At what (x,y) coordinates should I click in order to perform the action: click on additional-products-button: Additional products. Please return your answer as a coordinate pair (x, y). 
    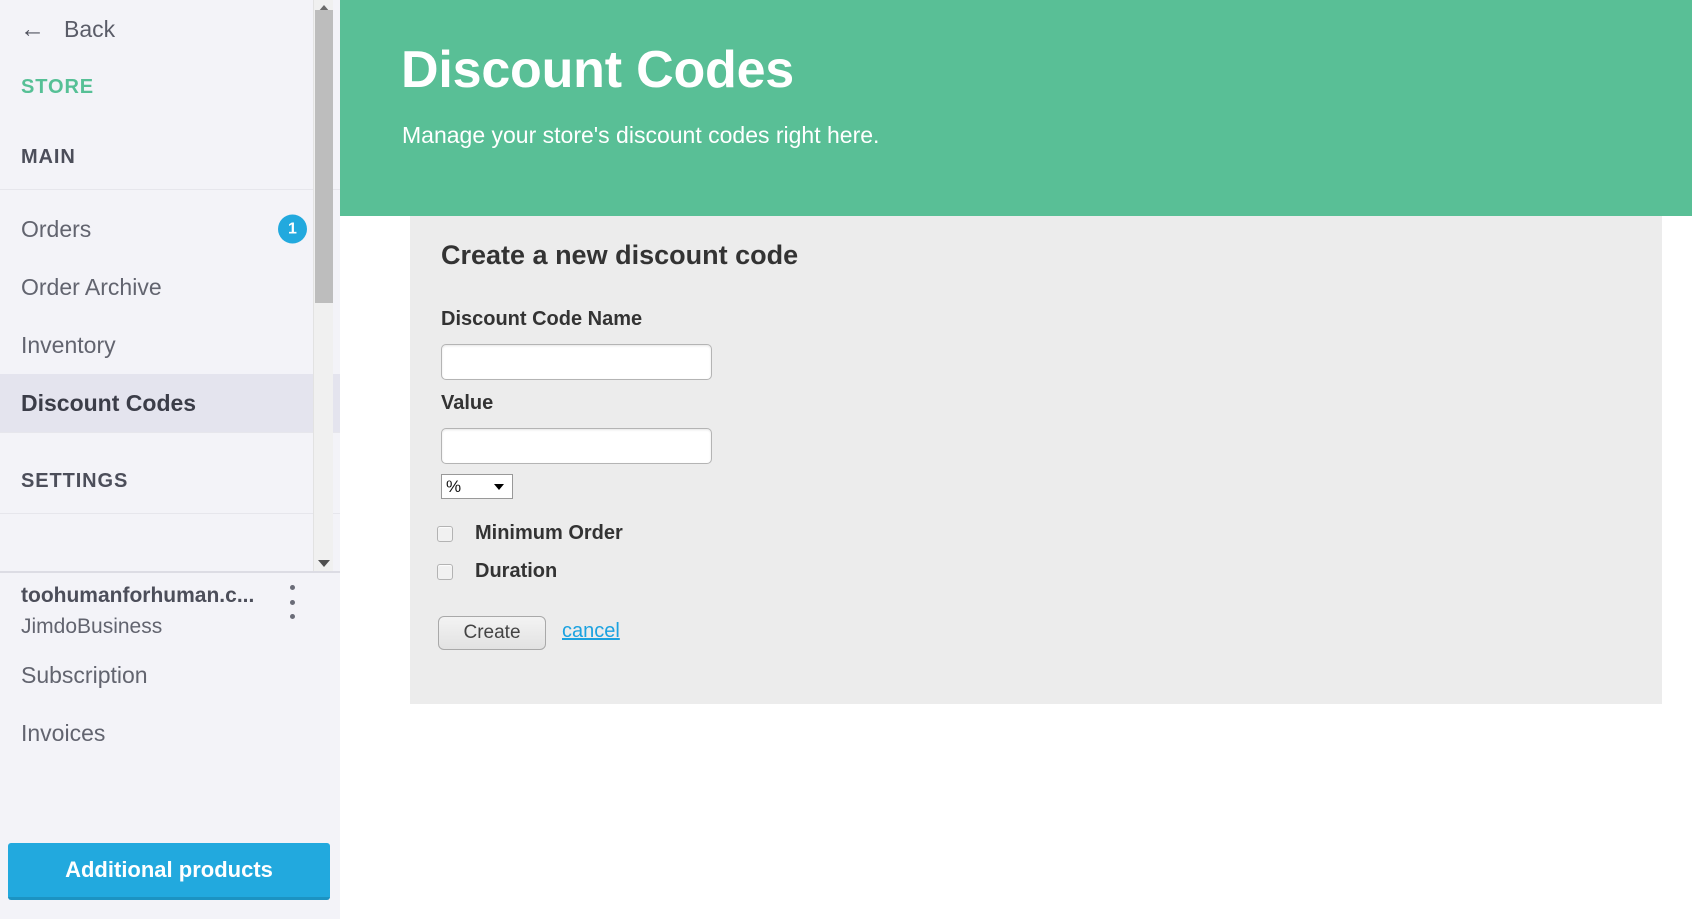
    Looking at the image, I should click on (169, 871).